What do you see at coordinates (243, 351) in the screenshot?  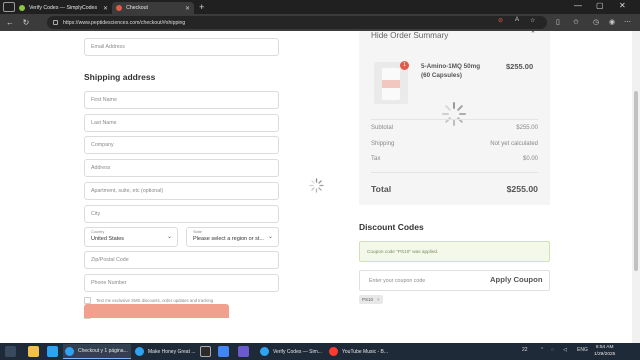 I see `teams-icon` at bounding box center [243, 351].